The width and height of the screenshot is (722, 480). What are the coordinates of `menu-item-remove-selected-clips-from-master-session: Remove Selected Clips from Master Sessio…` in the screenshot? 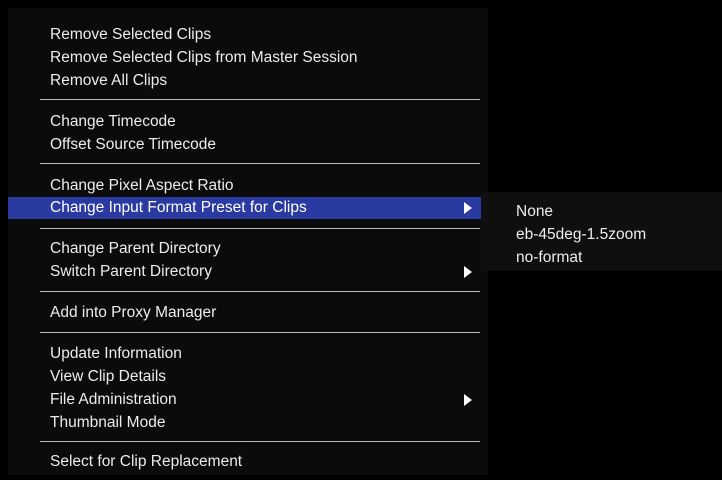 It's located at (248, 58).